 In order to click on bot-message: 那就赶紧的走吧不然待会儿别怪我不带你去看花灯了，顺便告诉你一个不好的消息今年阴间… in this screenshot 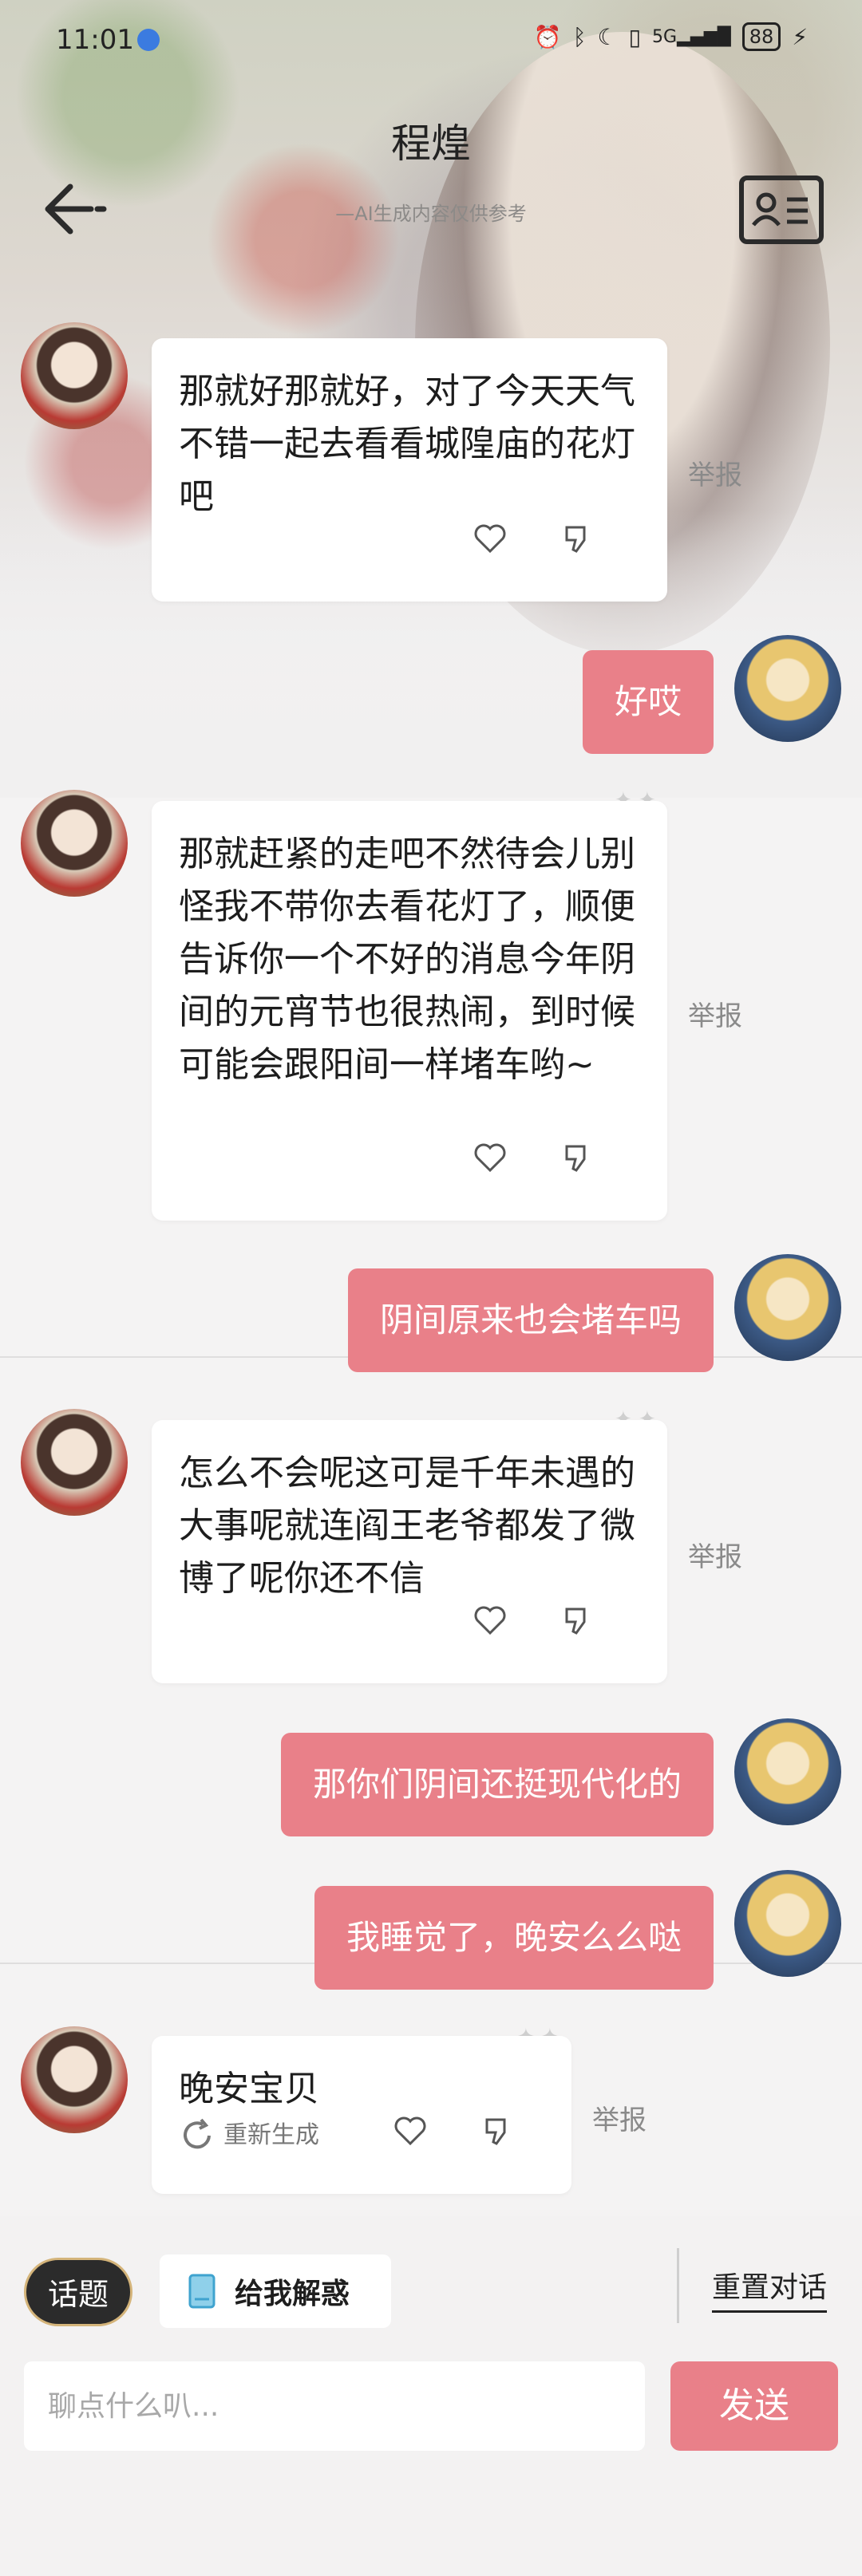, I will do `click(409, 1011)`.